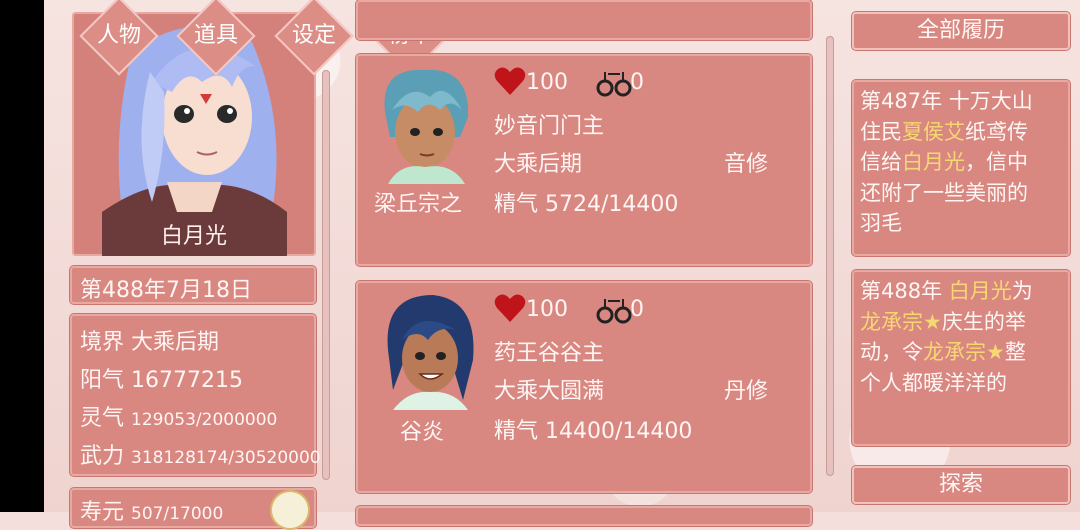  Describe the element at coordinates (547, 309) in the screenshot. I see `favor-value-2: 100` at that location.